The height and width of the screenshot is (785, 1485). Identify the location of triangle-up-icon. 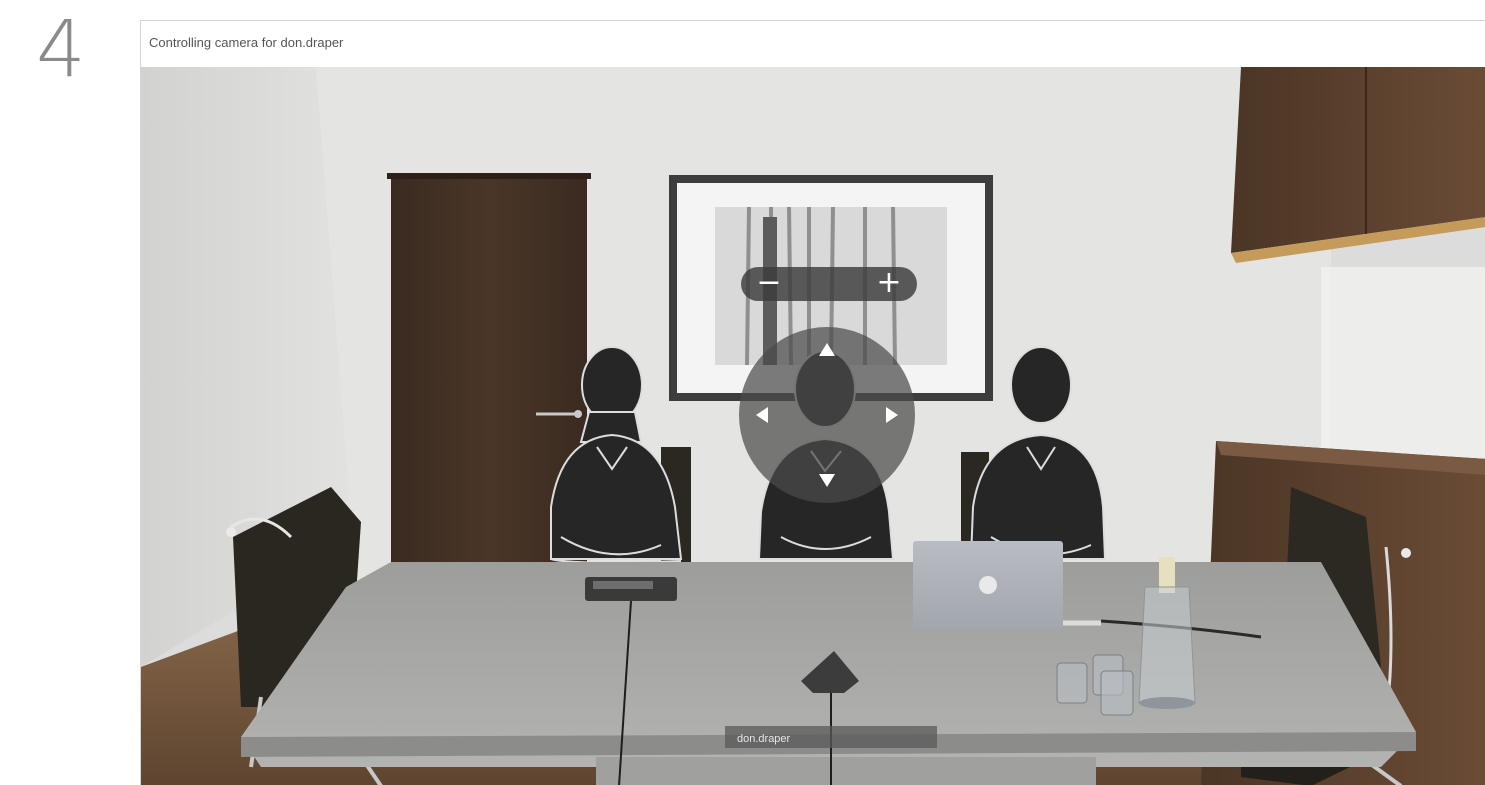
(827, 349).